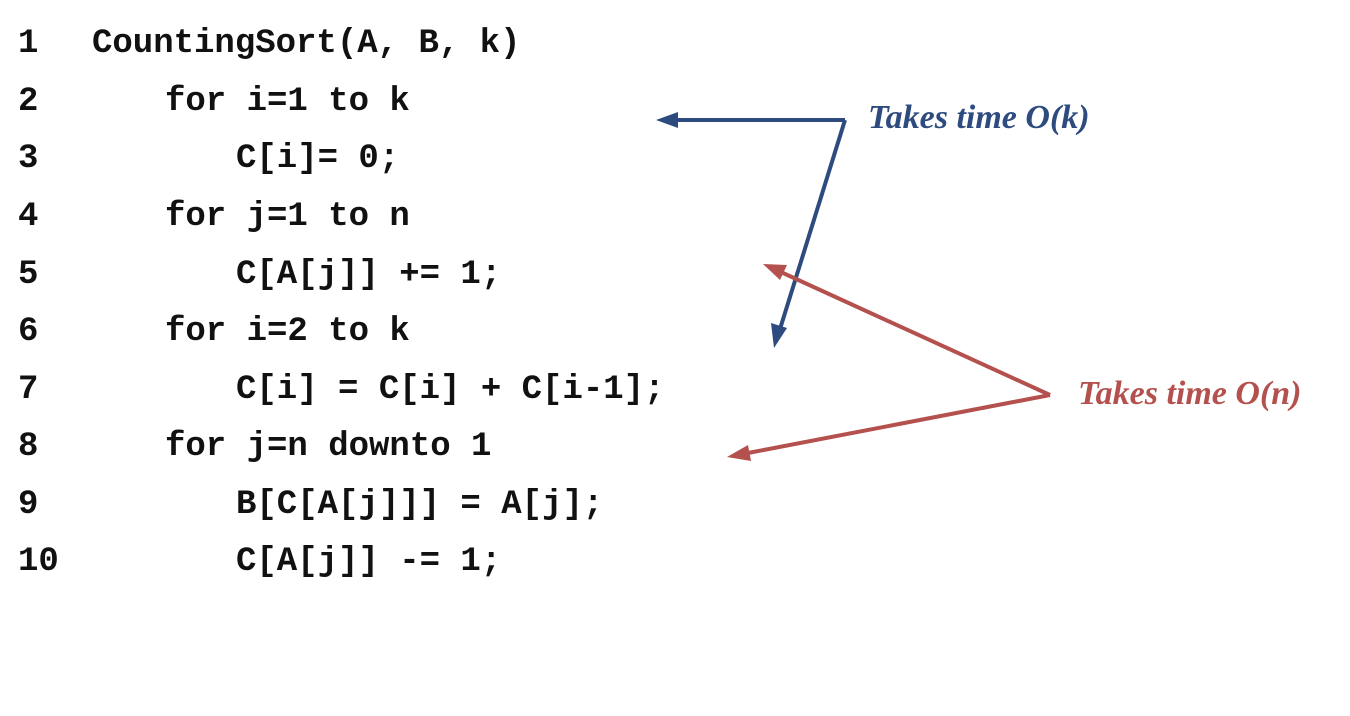  I want to click on line-code: C[A[j]] -= 1;, so click(369, 562).